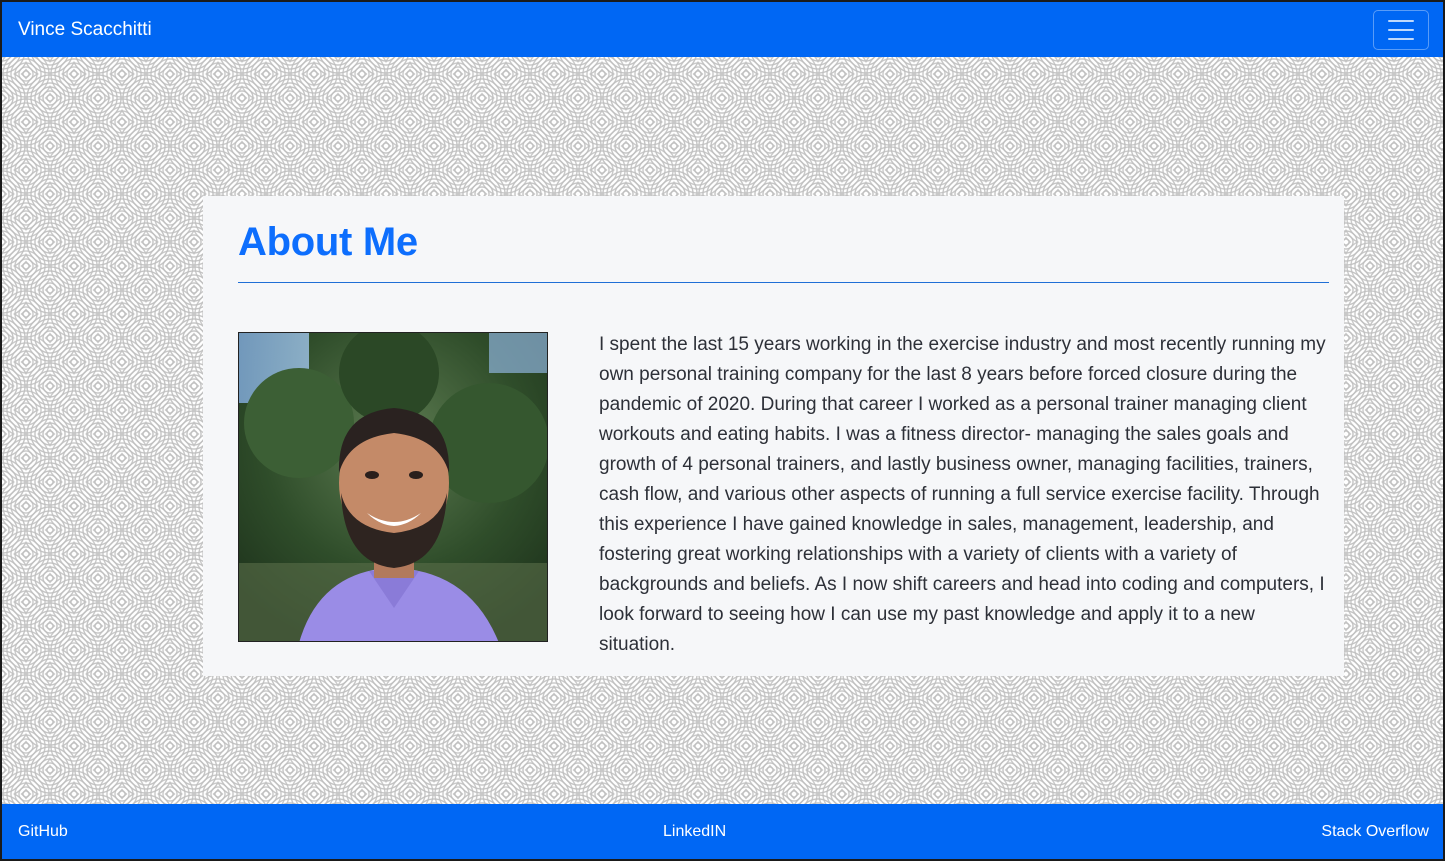 The width and height of the screenshot is (1445, 861). I want to click on footer-link-linkedin: LinkedIN, so click(694, 832).